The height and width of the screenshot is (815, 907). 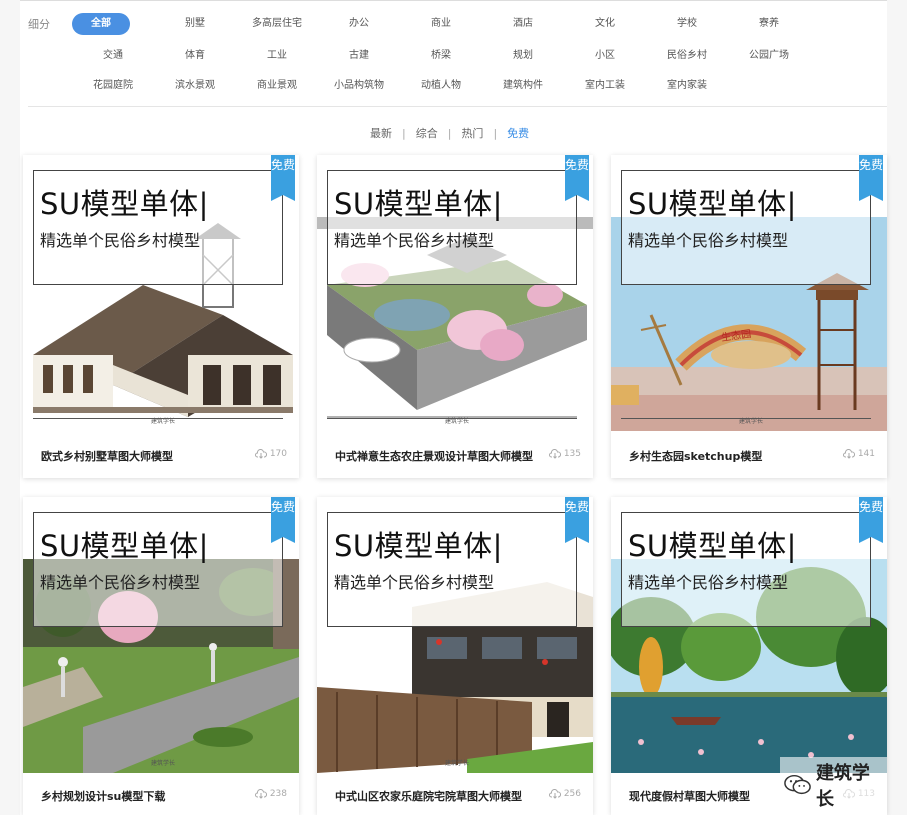 I want to click on model-title: 中式禅意生态农庄景观设计草图大师模型, so click(x=434, y=456).